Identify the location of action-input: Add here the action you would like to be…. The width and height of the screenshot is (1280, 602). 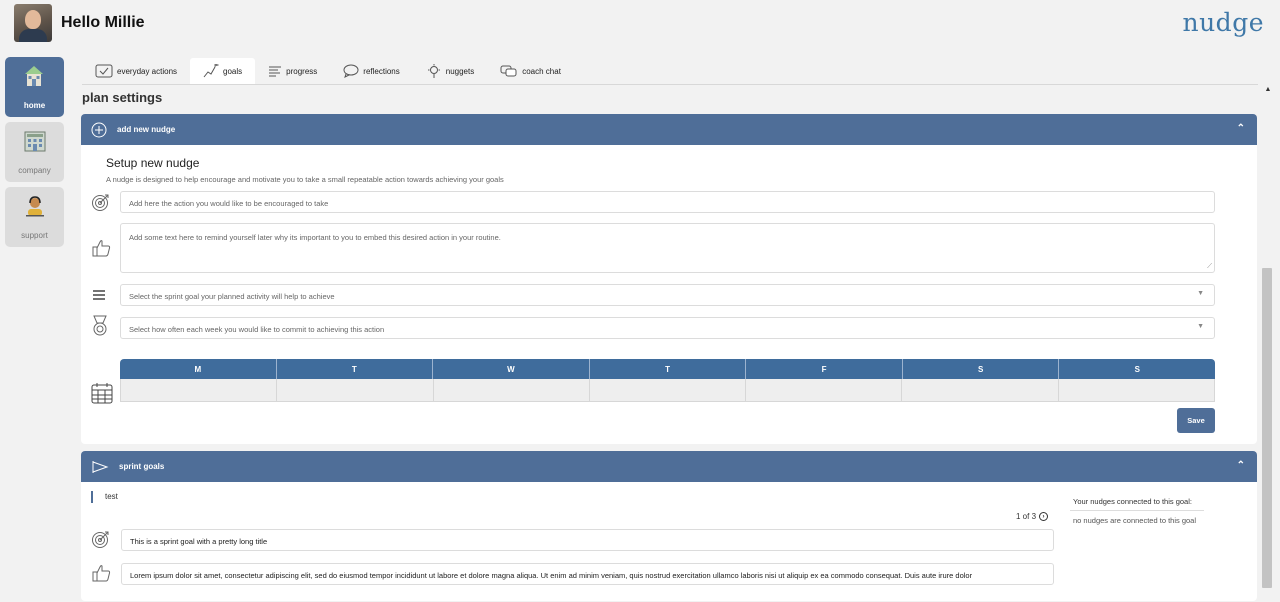
(667, 202).